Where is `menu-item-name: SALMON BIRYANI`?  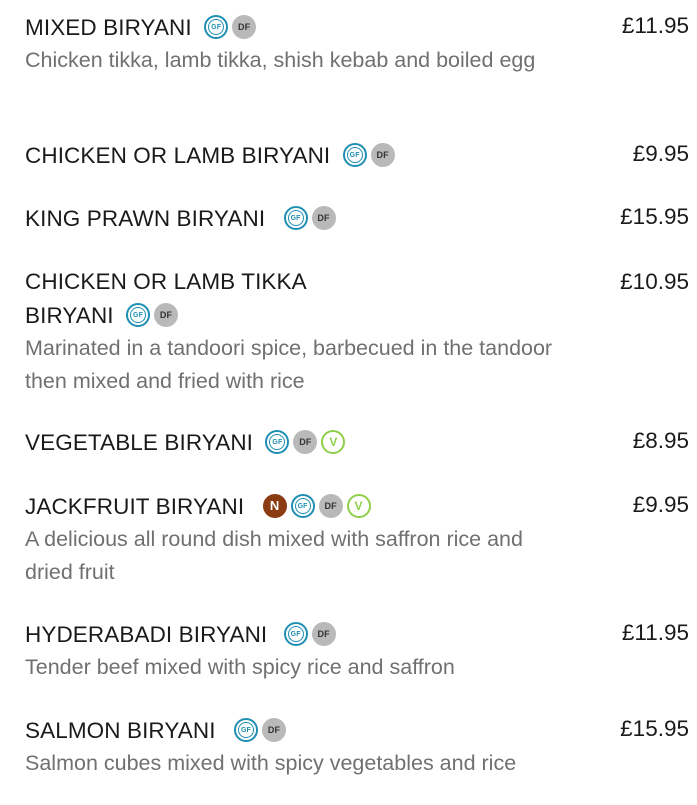
menu-item-name: SALMON BIRYANI is located at coordinates (120, 730).